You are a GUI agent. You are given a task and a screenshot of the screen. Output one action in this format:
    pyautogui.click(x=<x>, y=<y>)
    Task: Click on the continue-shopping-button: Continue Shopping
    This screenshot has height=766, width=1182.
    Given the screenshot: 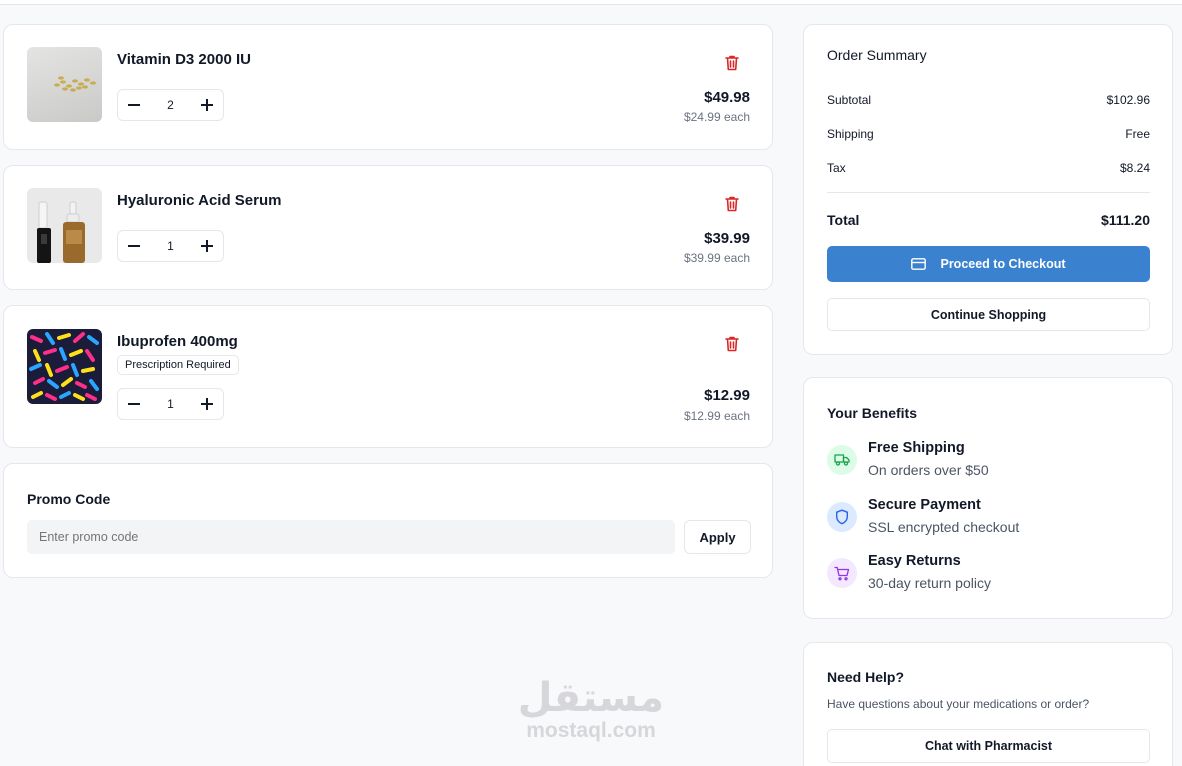 What is the action you would take?
    pyautogui.click(x=988, y=314)
    